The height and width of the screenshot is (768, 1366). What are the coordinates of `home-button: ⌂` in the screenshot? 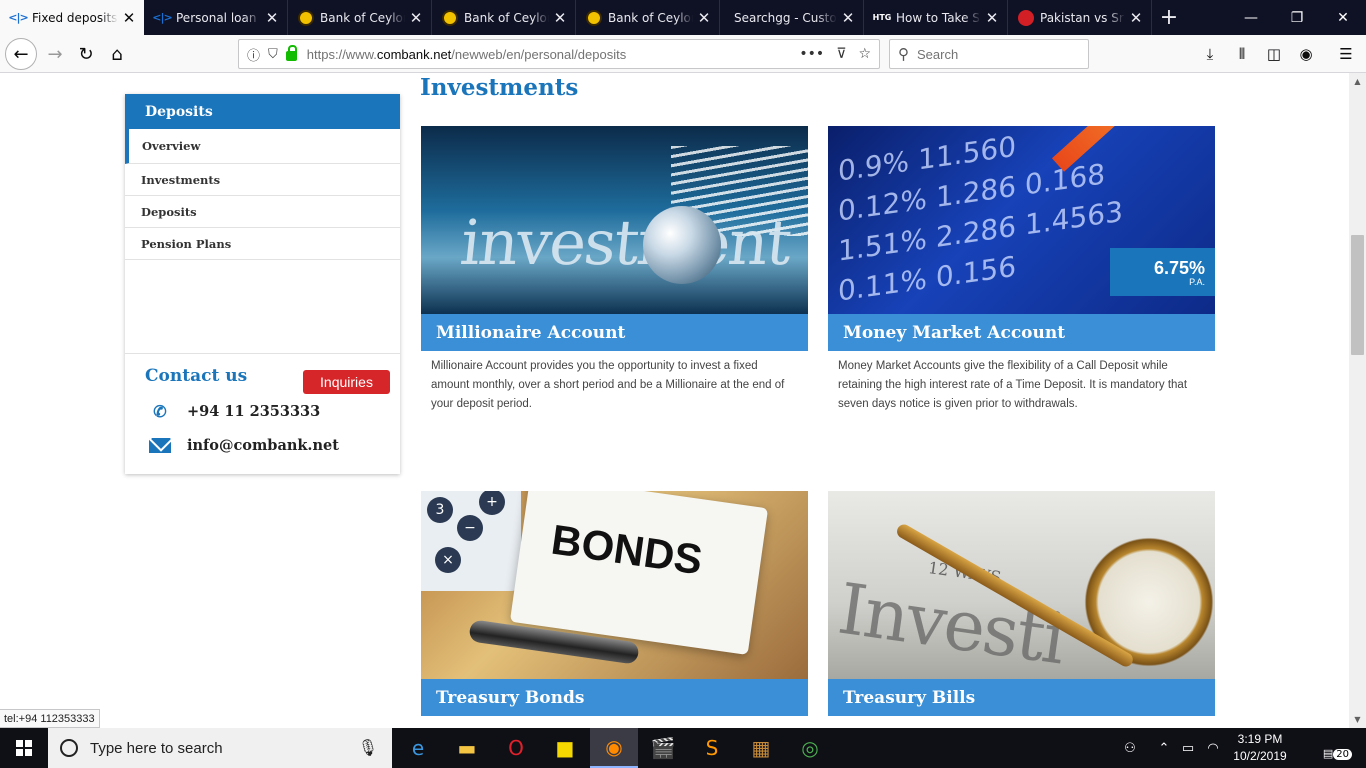 It's located at (117, 54).